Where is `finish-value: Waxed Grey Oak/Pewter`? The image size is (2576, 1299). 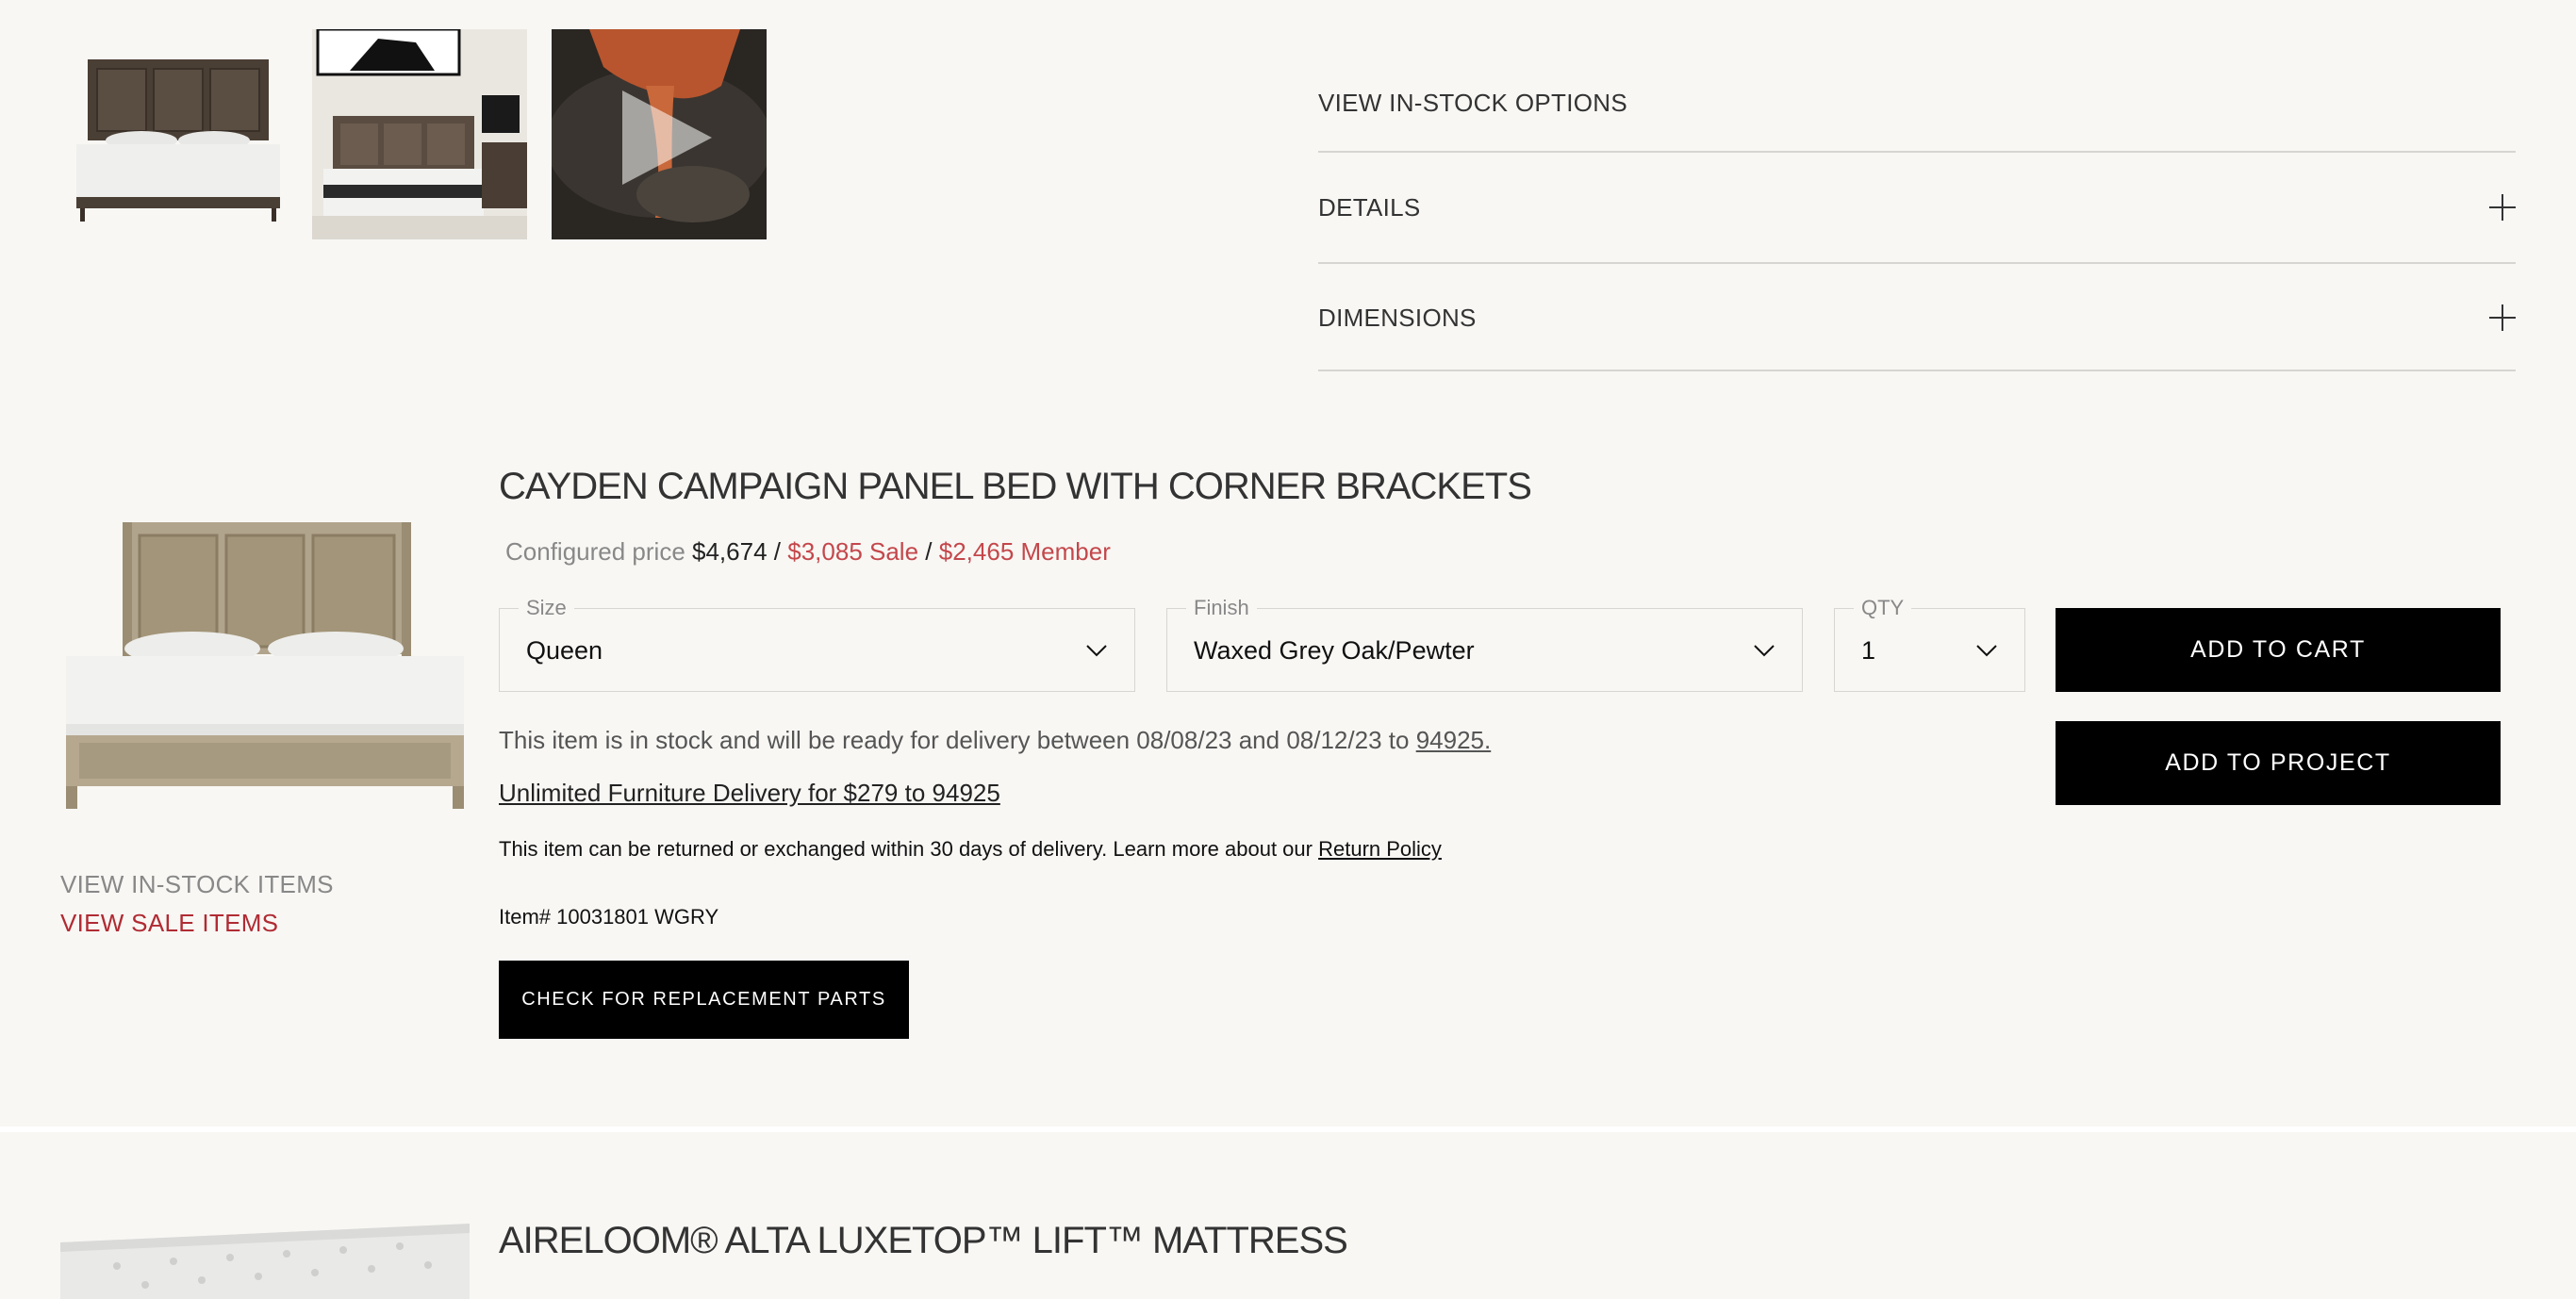
finish-value: Waxed Grey Oak/Pewter is located at coordinates (1334, 651).